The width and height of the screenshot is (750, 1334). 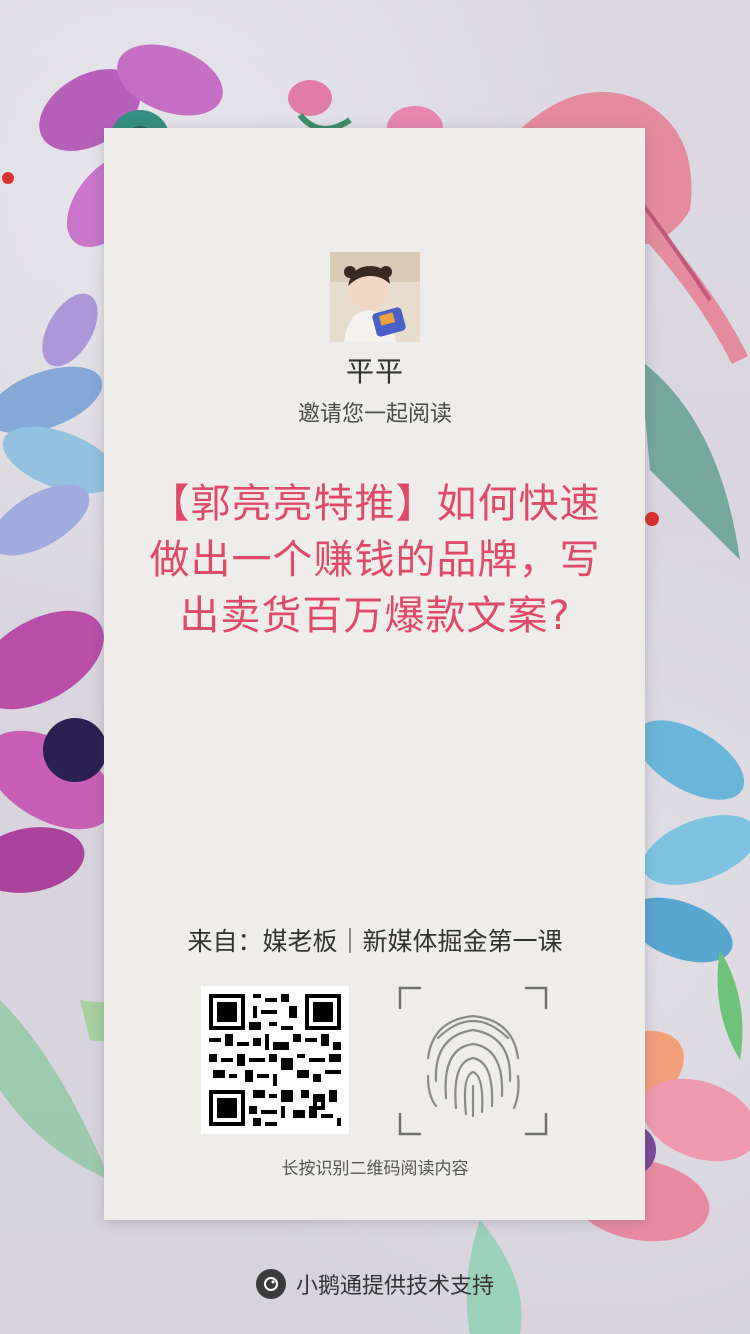 What do you see at coordinates (375, 1169) in the screenshot?
I see `qr-hint: 长按识别二维码阅读内容` at bounding box center [375, 1169].